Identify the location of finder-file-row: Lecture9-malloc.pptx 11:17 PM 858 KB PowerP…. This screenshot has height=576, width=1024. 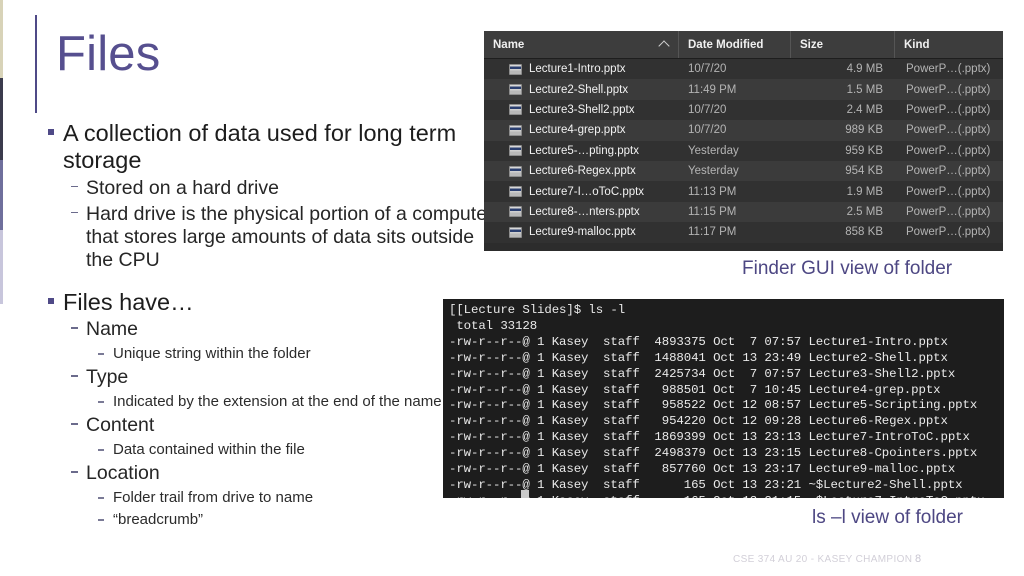
(743, 232).